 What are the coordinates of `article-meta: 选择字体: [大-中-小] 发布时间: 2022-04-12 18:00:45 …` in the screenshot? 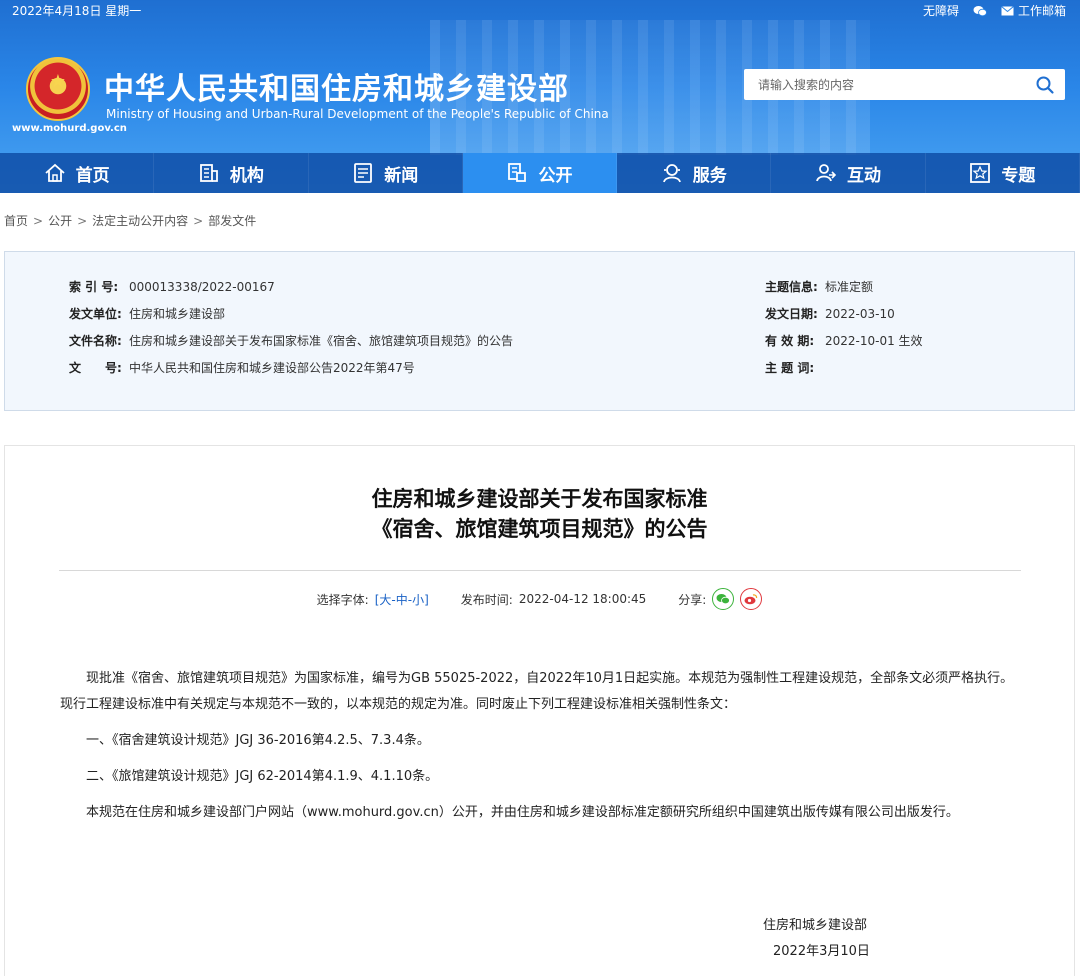 It's located at (539, 599).